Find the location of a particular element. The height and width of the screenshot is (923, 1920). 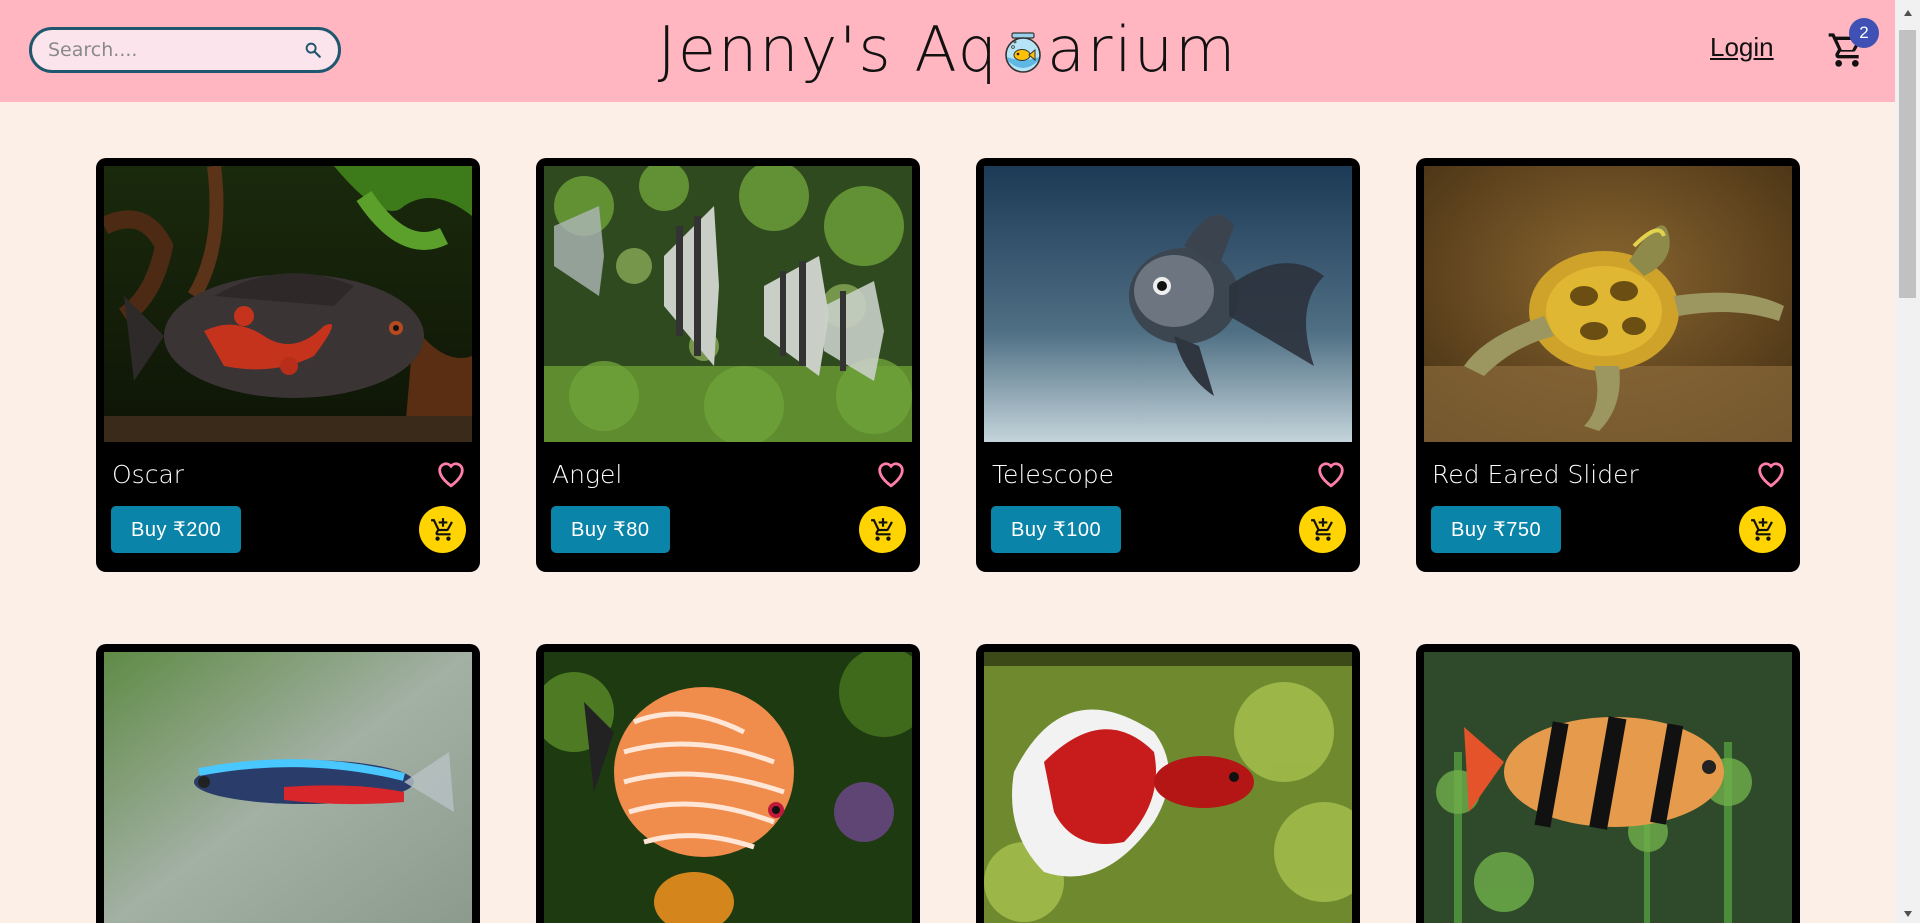

scrollbar-thumb is located at coordinates (1907, 164).